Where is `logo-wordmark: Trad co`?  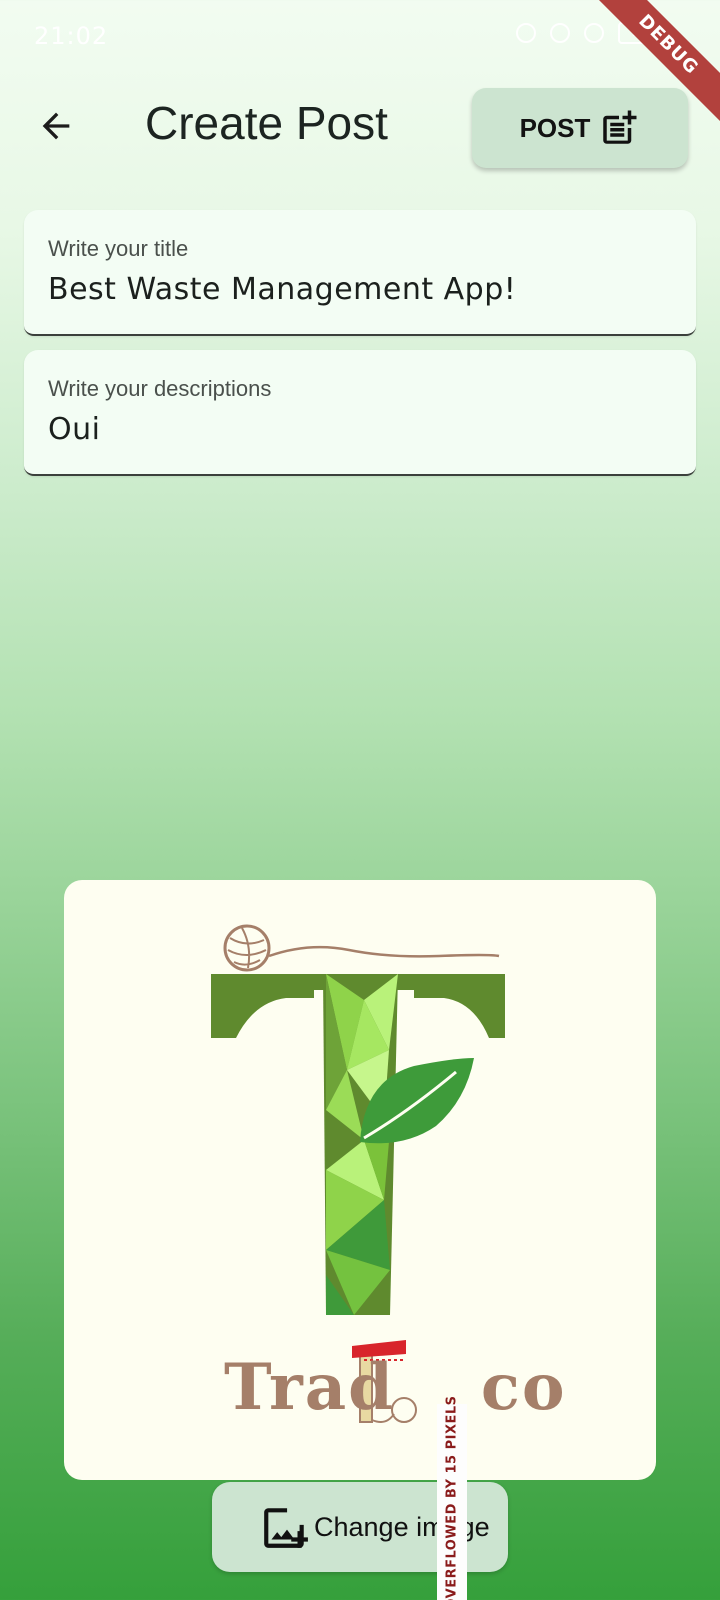 logo-wordmark: Trad co is located at coordinates (395, 1387).